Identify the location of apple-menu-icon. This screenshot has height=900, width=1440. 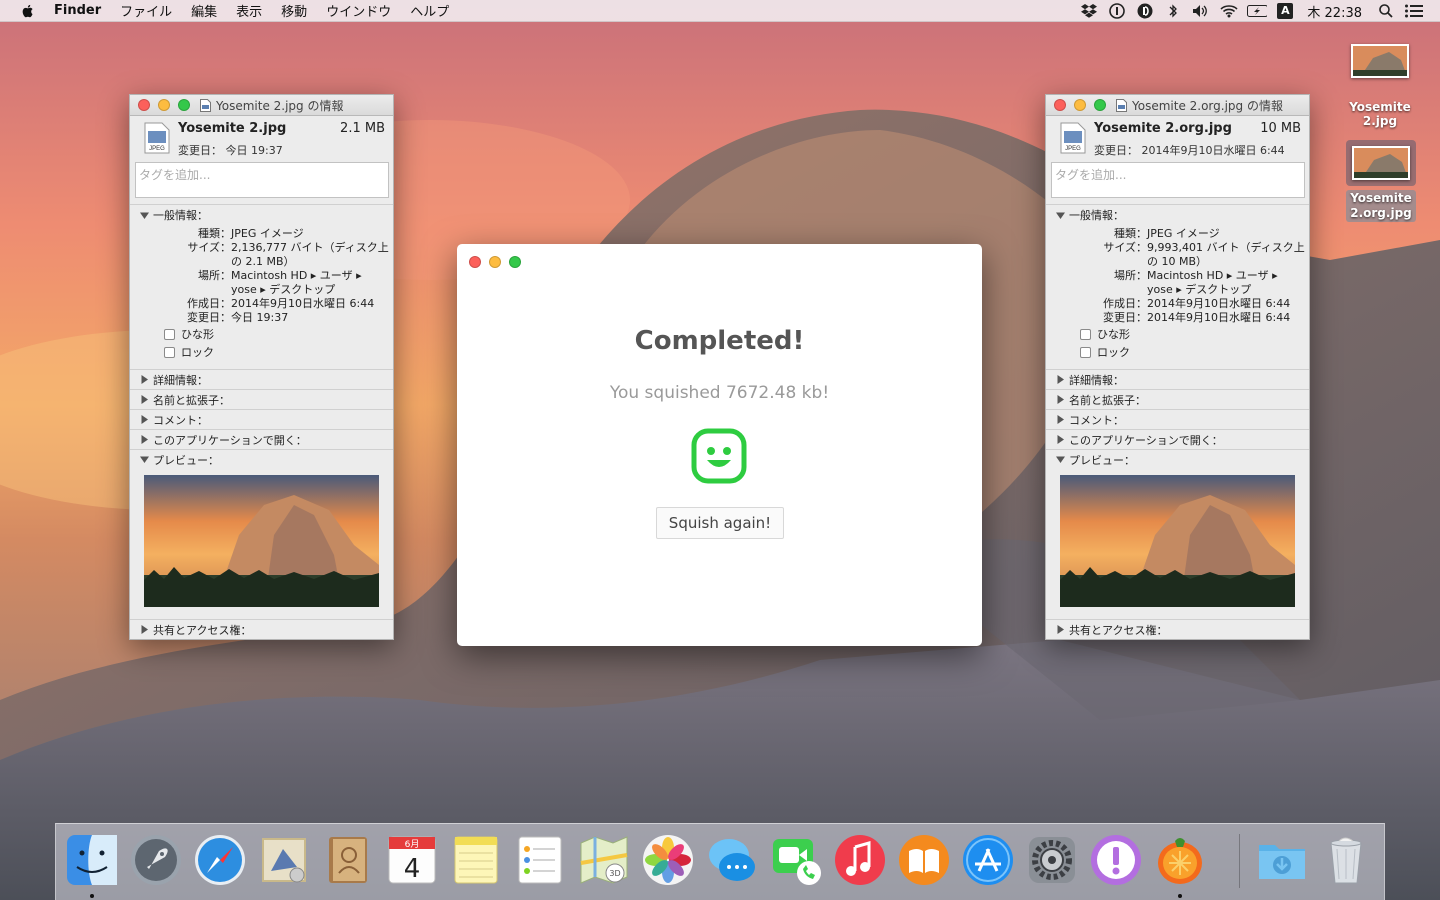
(28, 11).